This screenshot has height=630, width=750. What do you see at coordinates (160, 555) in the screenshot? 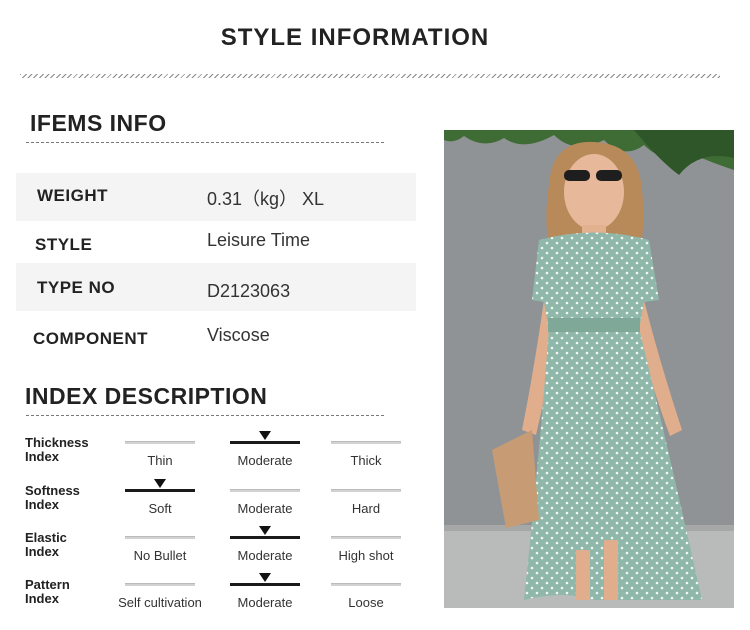
I see `index-option-label: No Bullet` at bounding box center [160, 555].